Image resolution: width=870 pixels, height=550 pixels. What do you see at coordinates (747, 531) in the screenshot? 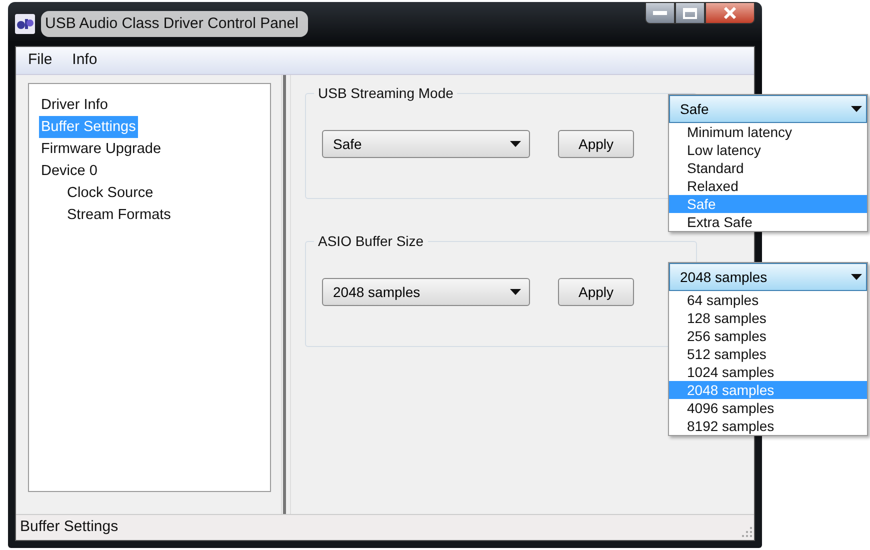
I see `resize-grip-icon` at bounding box center [747, 531].